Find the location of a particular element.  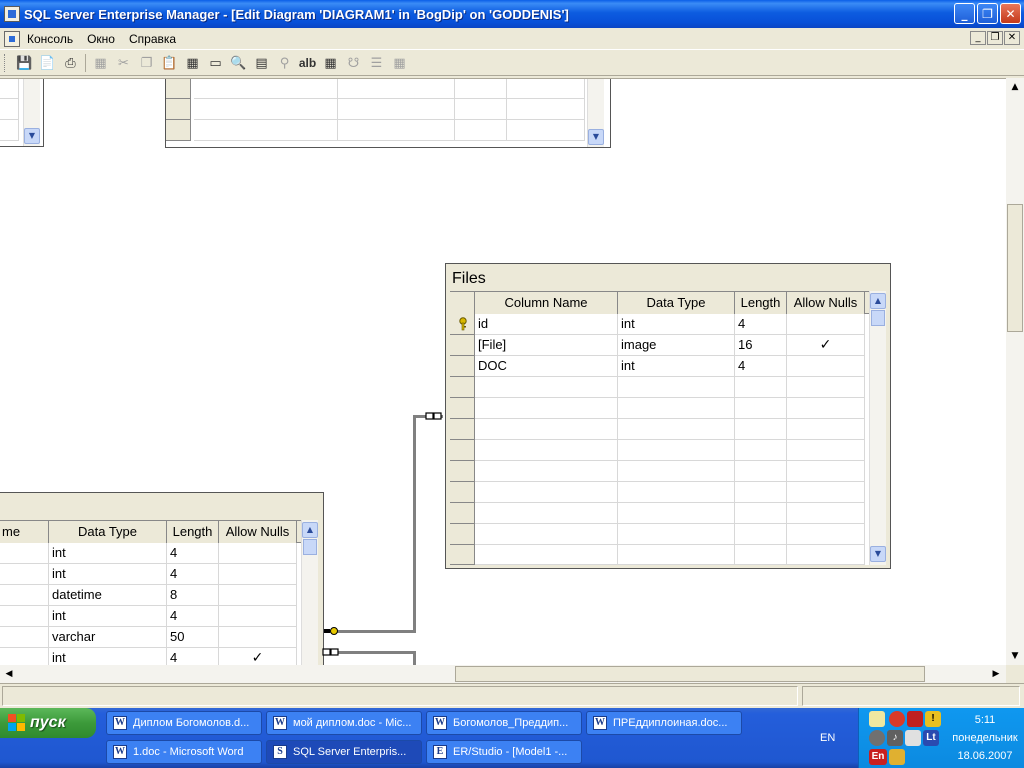

data-type-cell: varchar is located at coordinates (108, 637).